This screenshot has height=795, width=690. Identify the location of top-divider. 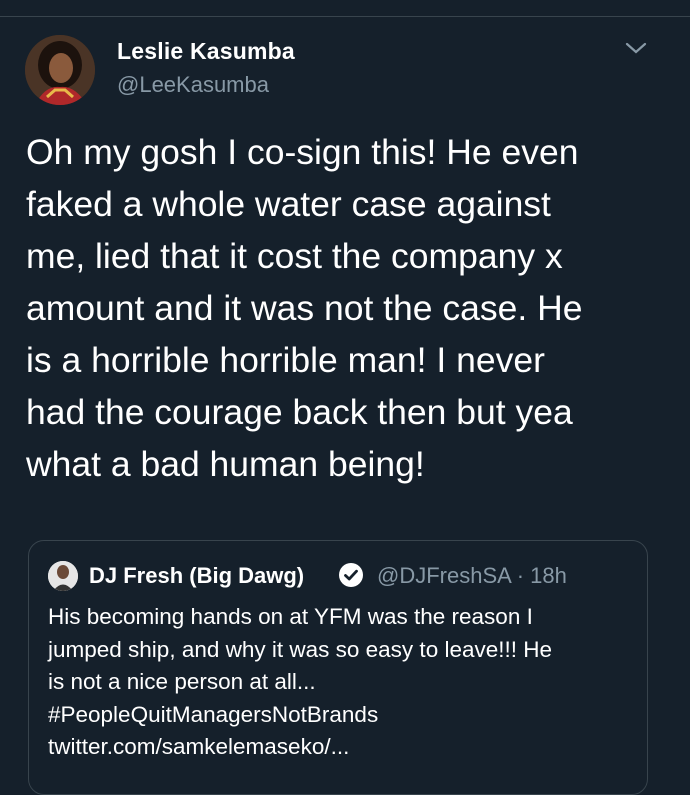
(345, 16).